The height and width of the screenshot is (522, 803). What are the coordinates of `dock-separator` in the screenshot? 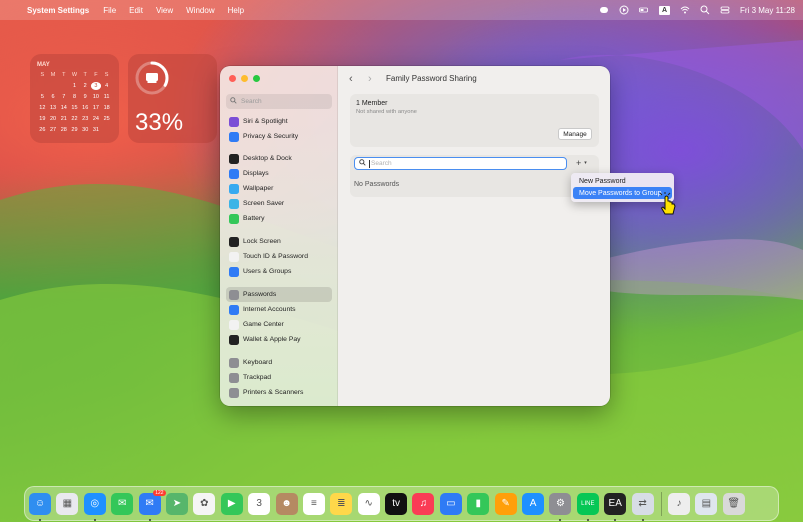 It's located at (661, 503).